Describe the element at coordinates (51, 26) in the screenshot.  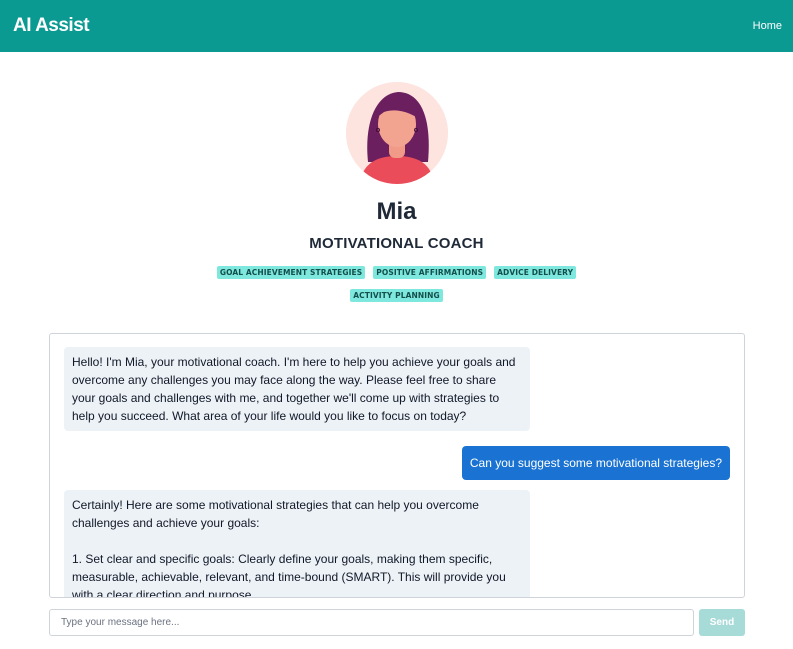
I see `brand-logo: AI Assist` at that location.